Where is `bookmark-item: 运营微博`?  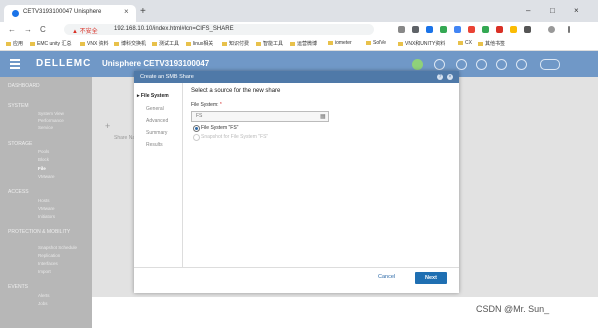
bookmark-item: 运营微博 is located at coordinates (303, 43).